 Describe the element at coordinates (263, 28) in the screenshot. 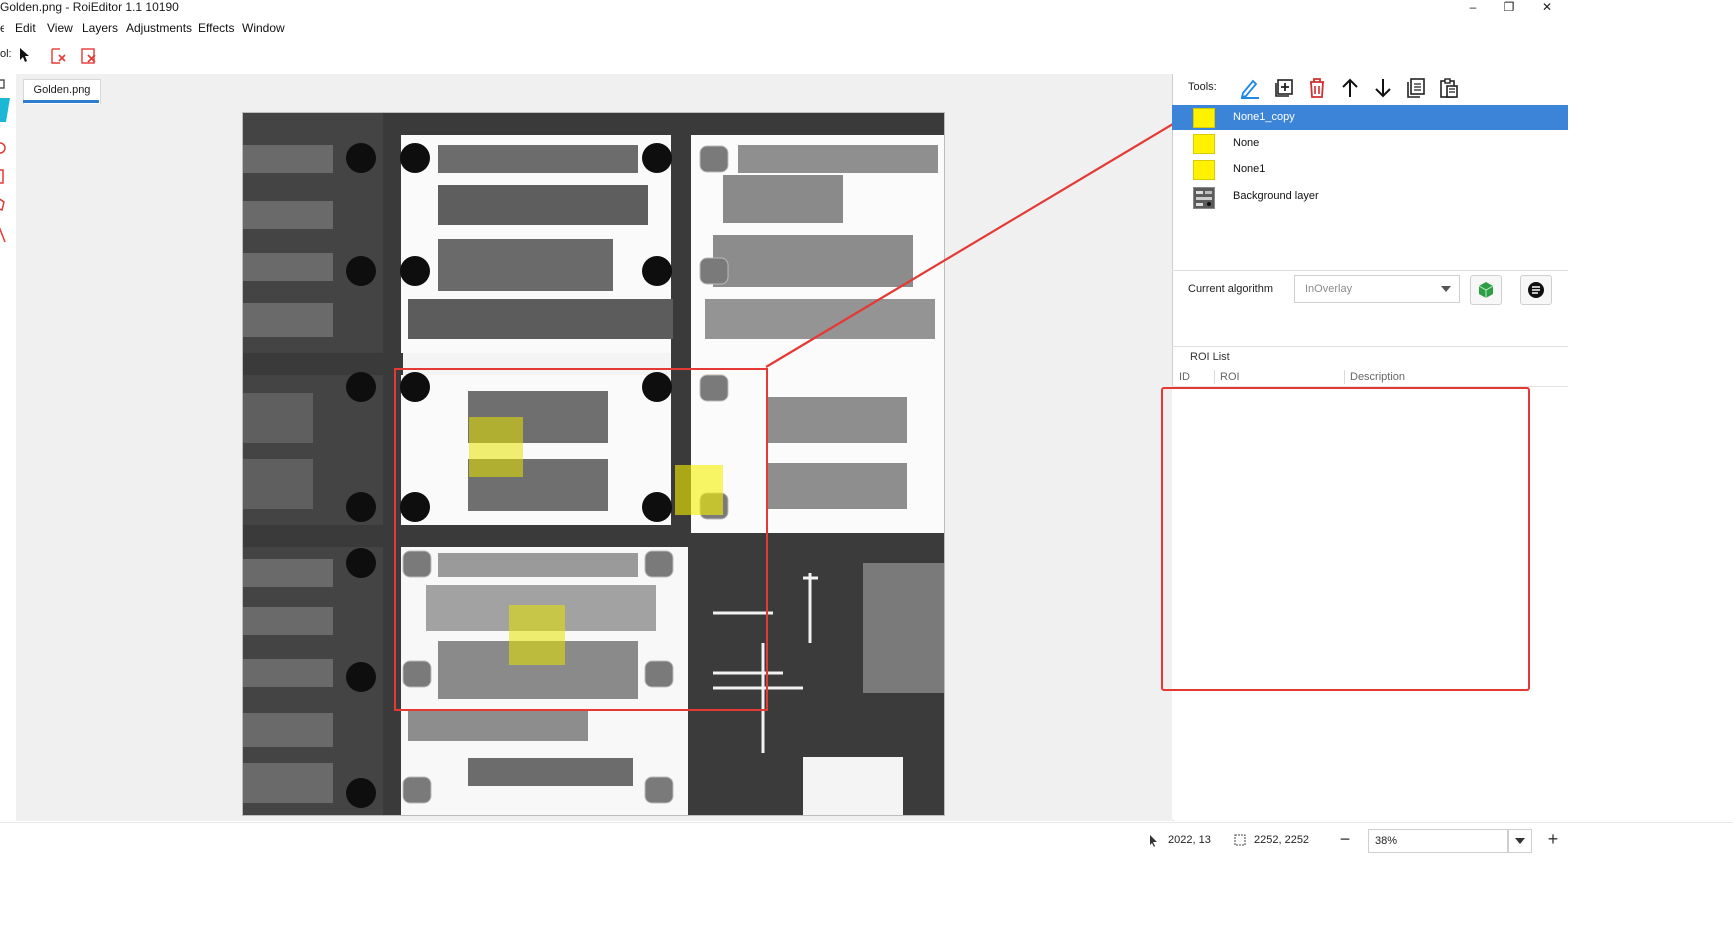

I see `menu-window: Window` at that location.